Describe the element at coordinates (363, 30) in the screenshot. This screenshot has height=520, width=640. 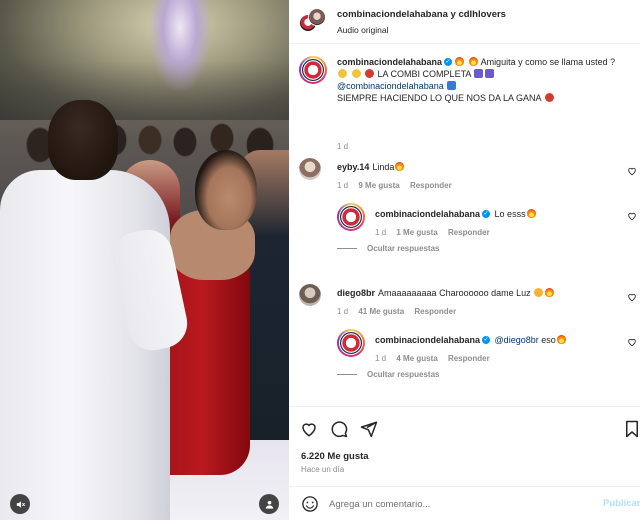
I see `audio-link: Audio original` at that location.